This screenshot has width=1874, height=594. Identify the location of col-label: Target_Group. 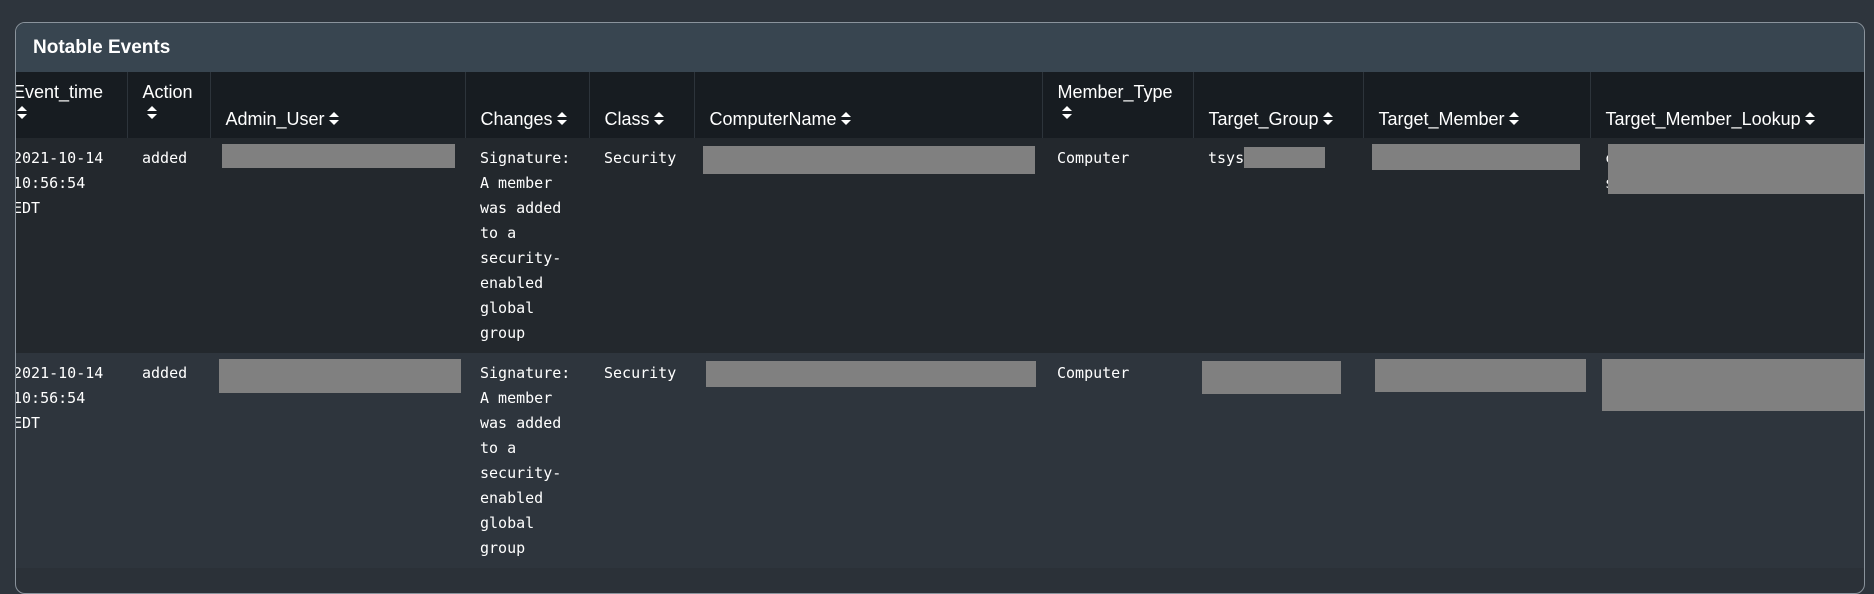
(1263, 119).